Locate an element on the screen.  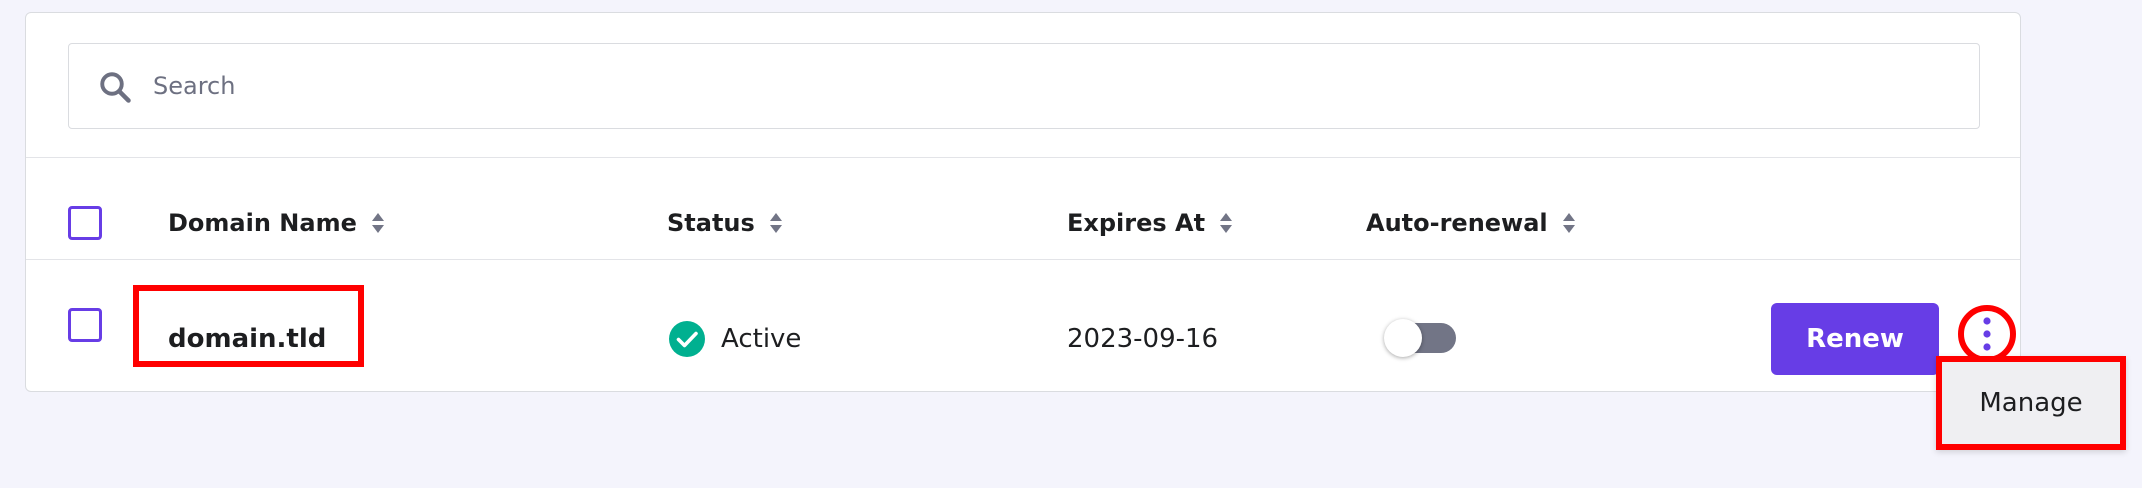
select-all-checkbox is located at coordinates (85, 223).